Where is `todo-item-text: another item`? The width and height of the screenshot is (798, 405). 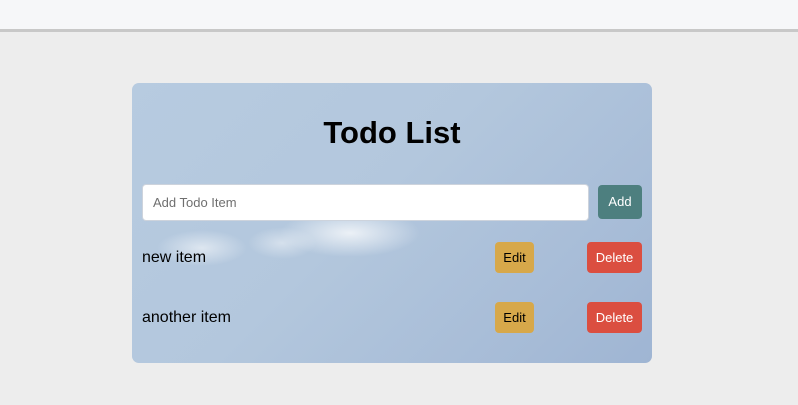
todo-item-text: another item is located at coordinates (186, 317).